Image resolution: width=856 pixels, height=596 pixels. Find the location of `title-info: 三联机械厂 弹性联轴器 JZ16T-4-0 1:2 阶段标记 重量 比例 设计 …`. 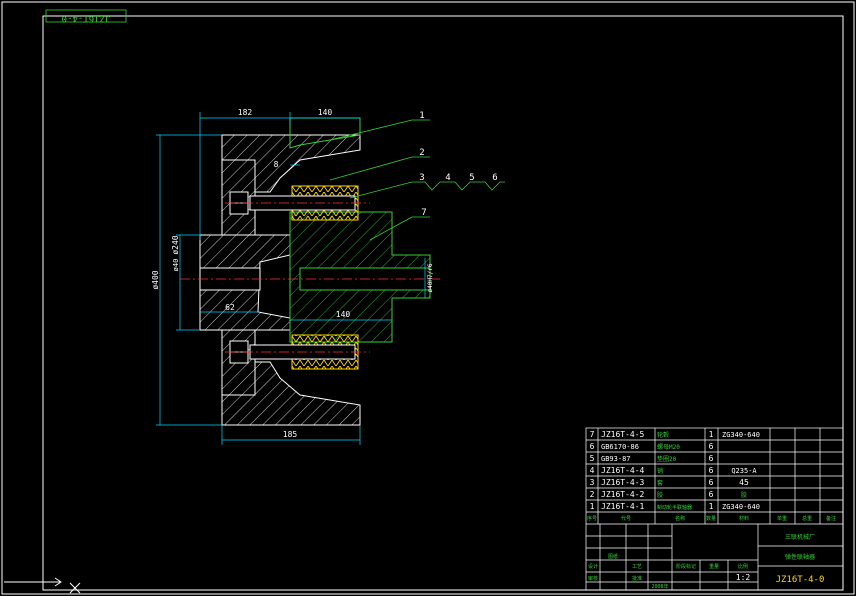

title-info: 三联机械厂 弹性联轴器 JZ16T-4-0 1:2 阶段标记 重量 比例 设计 … is located at coordinates (706, 561).